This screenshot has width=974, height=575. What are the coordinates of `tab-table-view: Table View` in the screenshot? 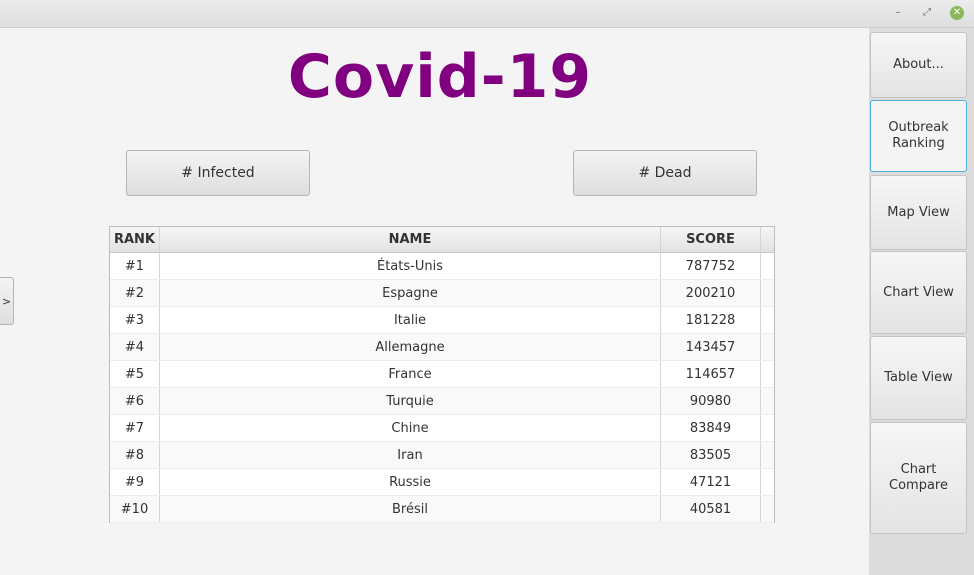 It's located at (918, 378).